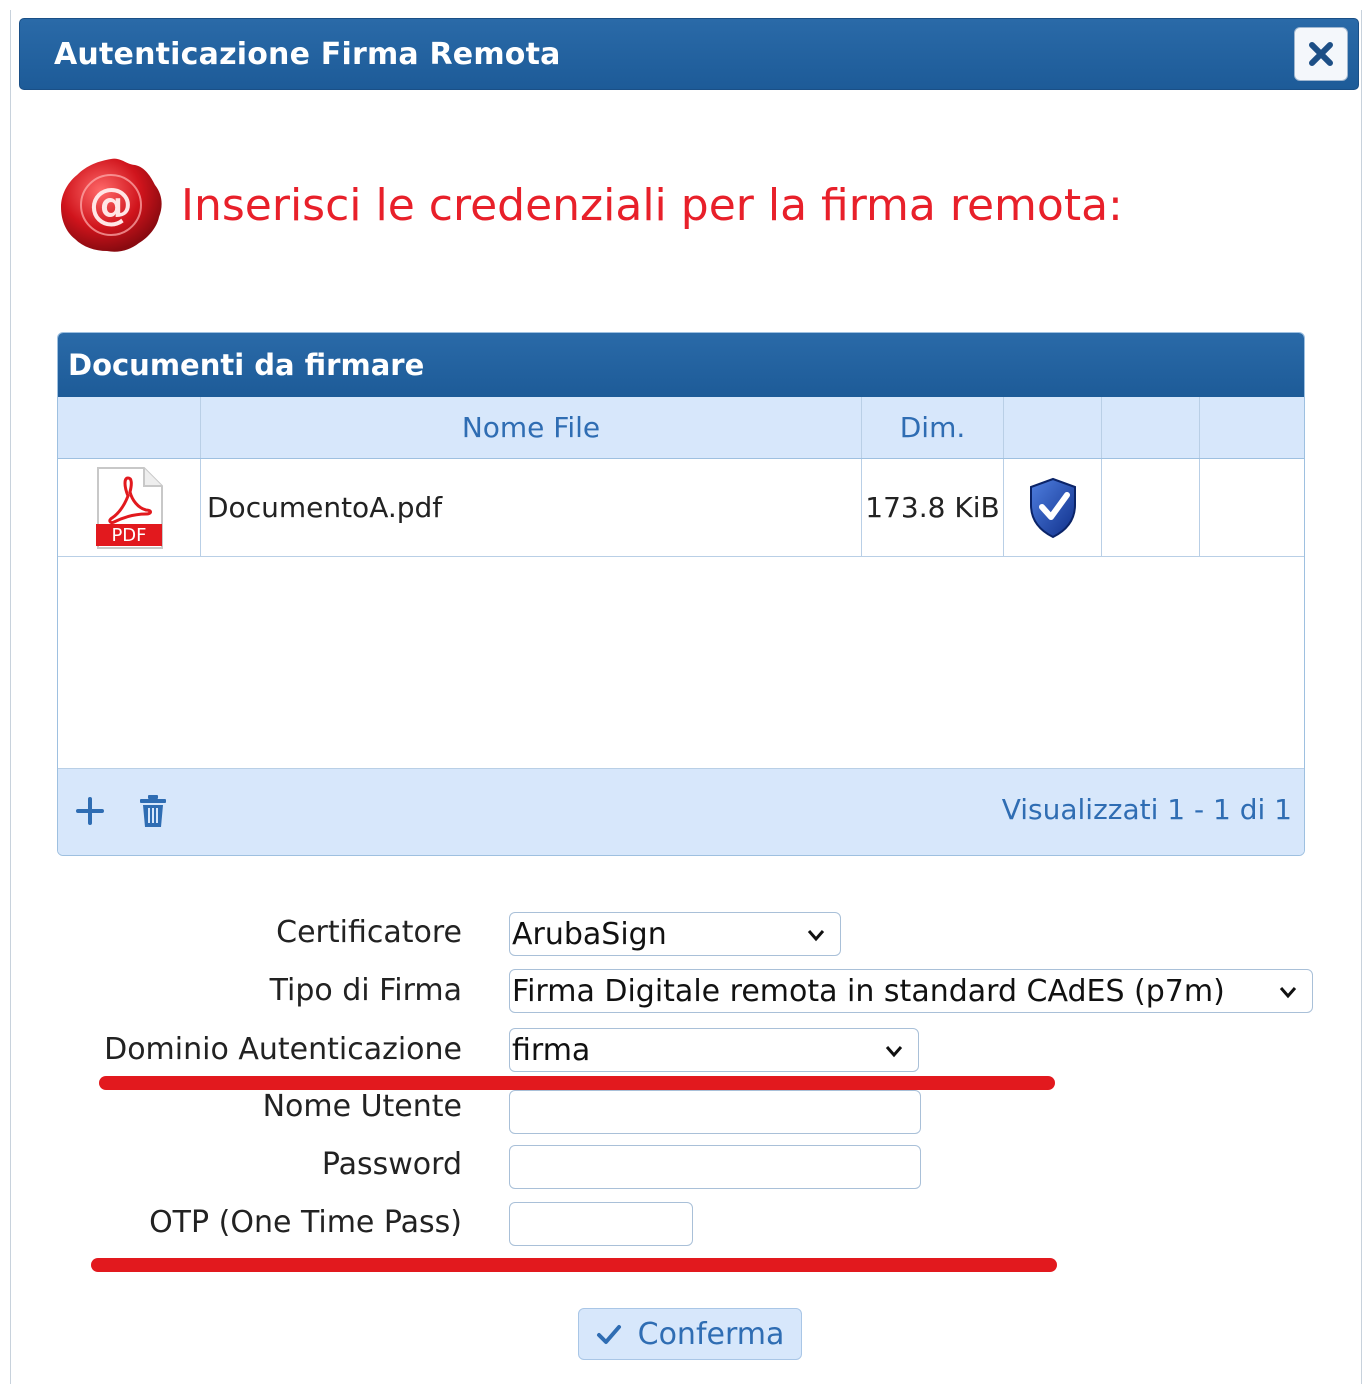  Describe the element at coordinates (1053, 427) in the screenshot. I see `column-header-status` at that location.